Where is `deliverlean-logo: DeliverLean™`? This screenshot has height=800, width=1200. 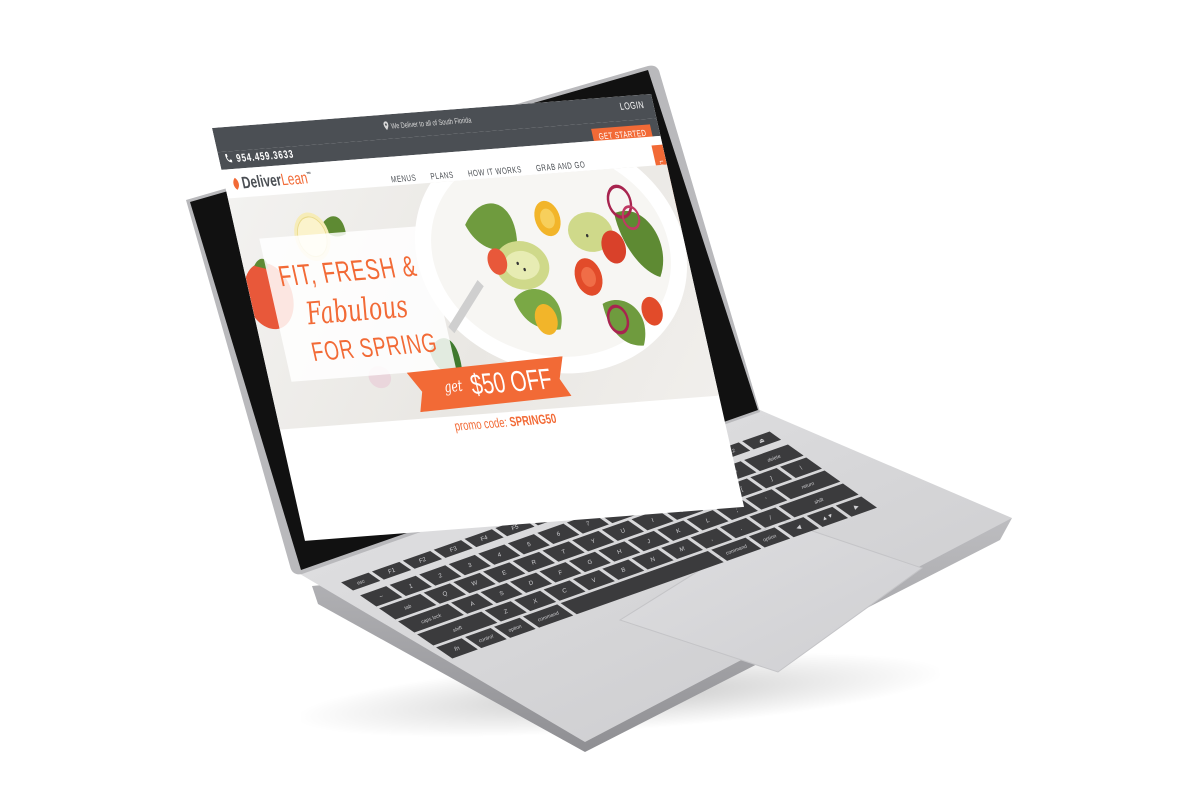 deliverlean-logo: DeliverLean™ is located at coordinates (273, 181).